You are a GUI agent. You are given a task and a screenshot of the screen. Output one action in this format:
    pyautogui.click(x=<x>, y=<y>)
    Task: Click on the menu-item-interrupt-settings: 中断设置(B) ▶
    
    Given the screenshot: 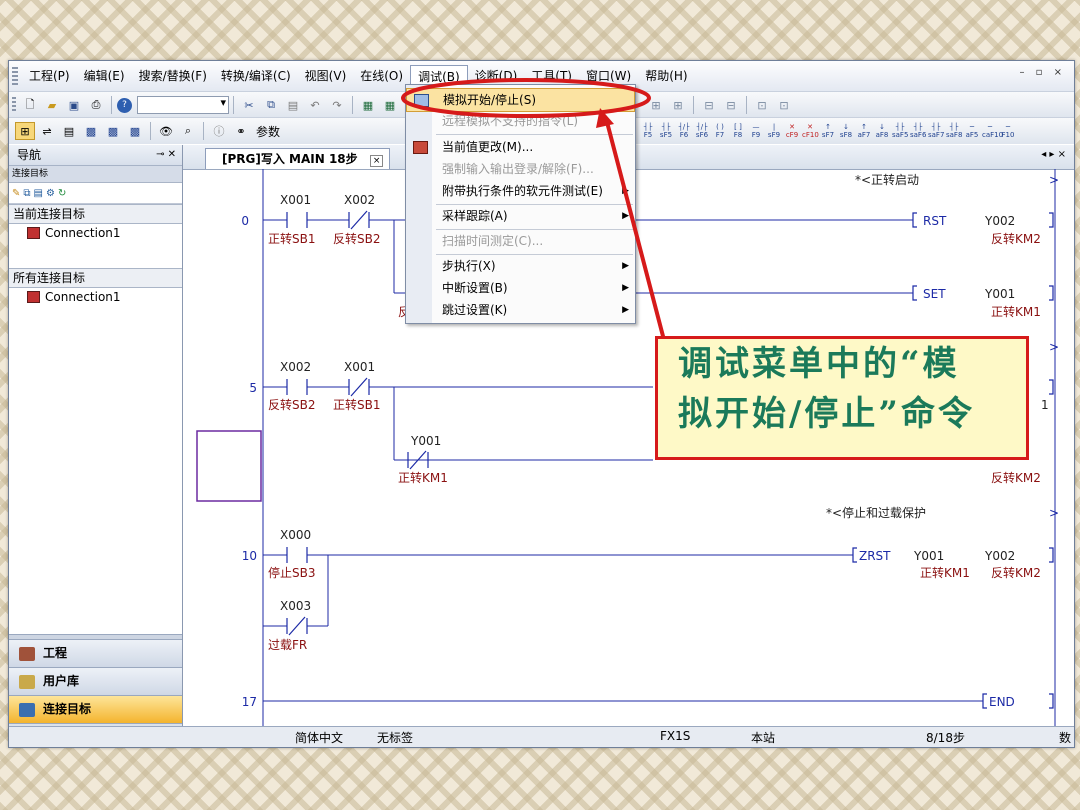 What is the action you would take?
    pyautogui.click(x=520, y=288)
    